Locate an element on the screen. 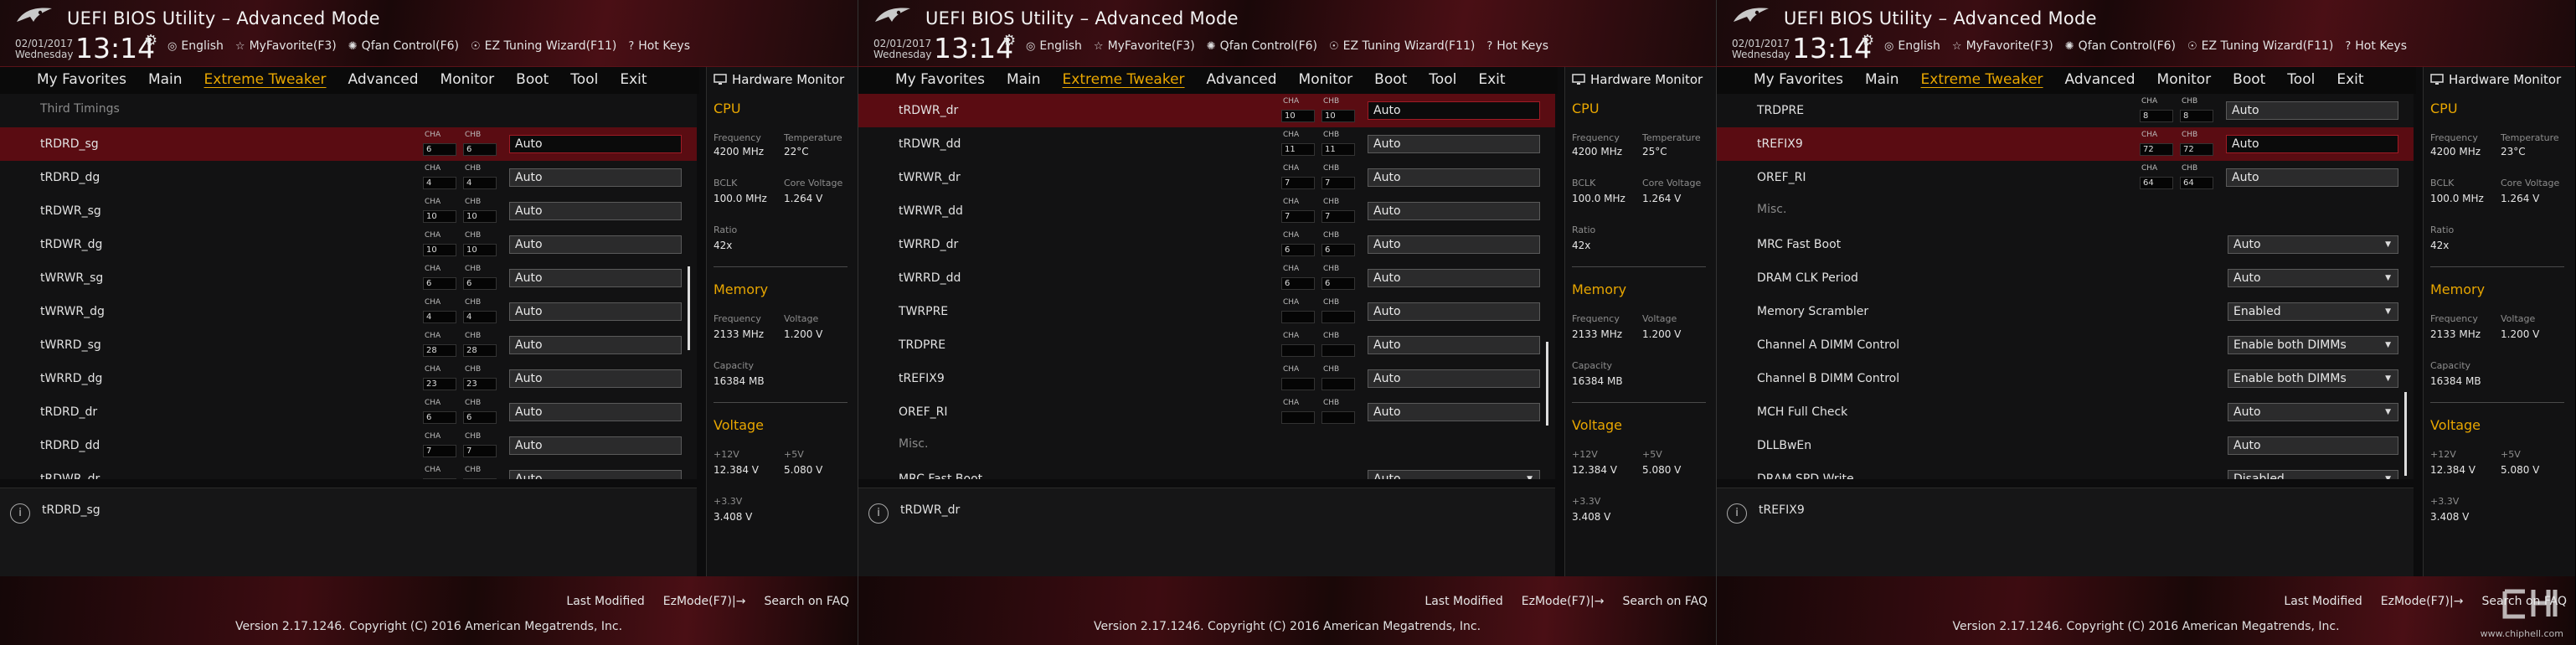 This screenshot has height=645, width=2576. setting-row: tRDWR_sg CHA 10 CHB 10 Auto is located at coordinates (348, 211).